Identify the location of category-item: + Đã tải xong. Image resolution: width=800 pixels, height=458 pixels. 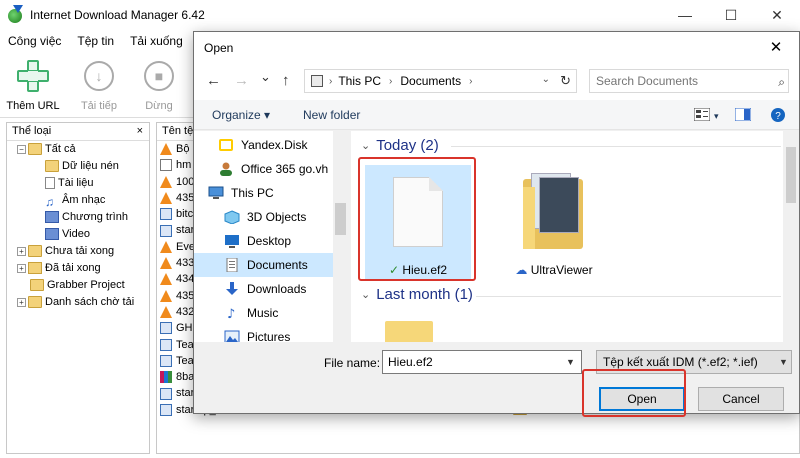
(78, 268).